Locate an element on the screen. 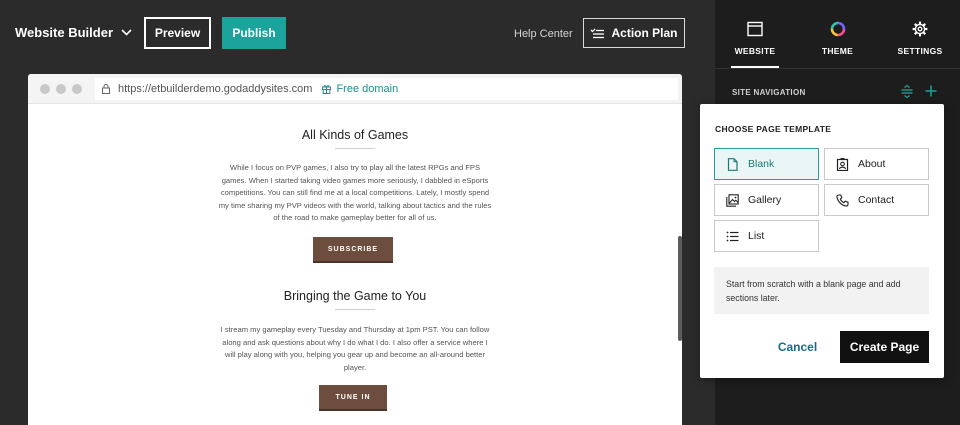 This screenshot has width=960, height=425. section-title: Bringing the Game to You is located at coordinates (355, 296).